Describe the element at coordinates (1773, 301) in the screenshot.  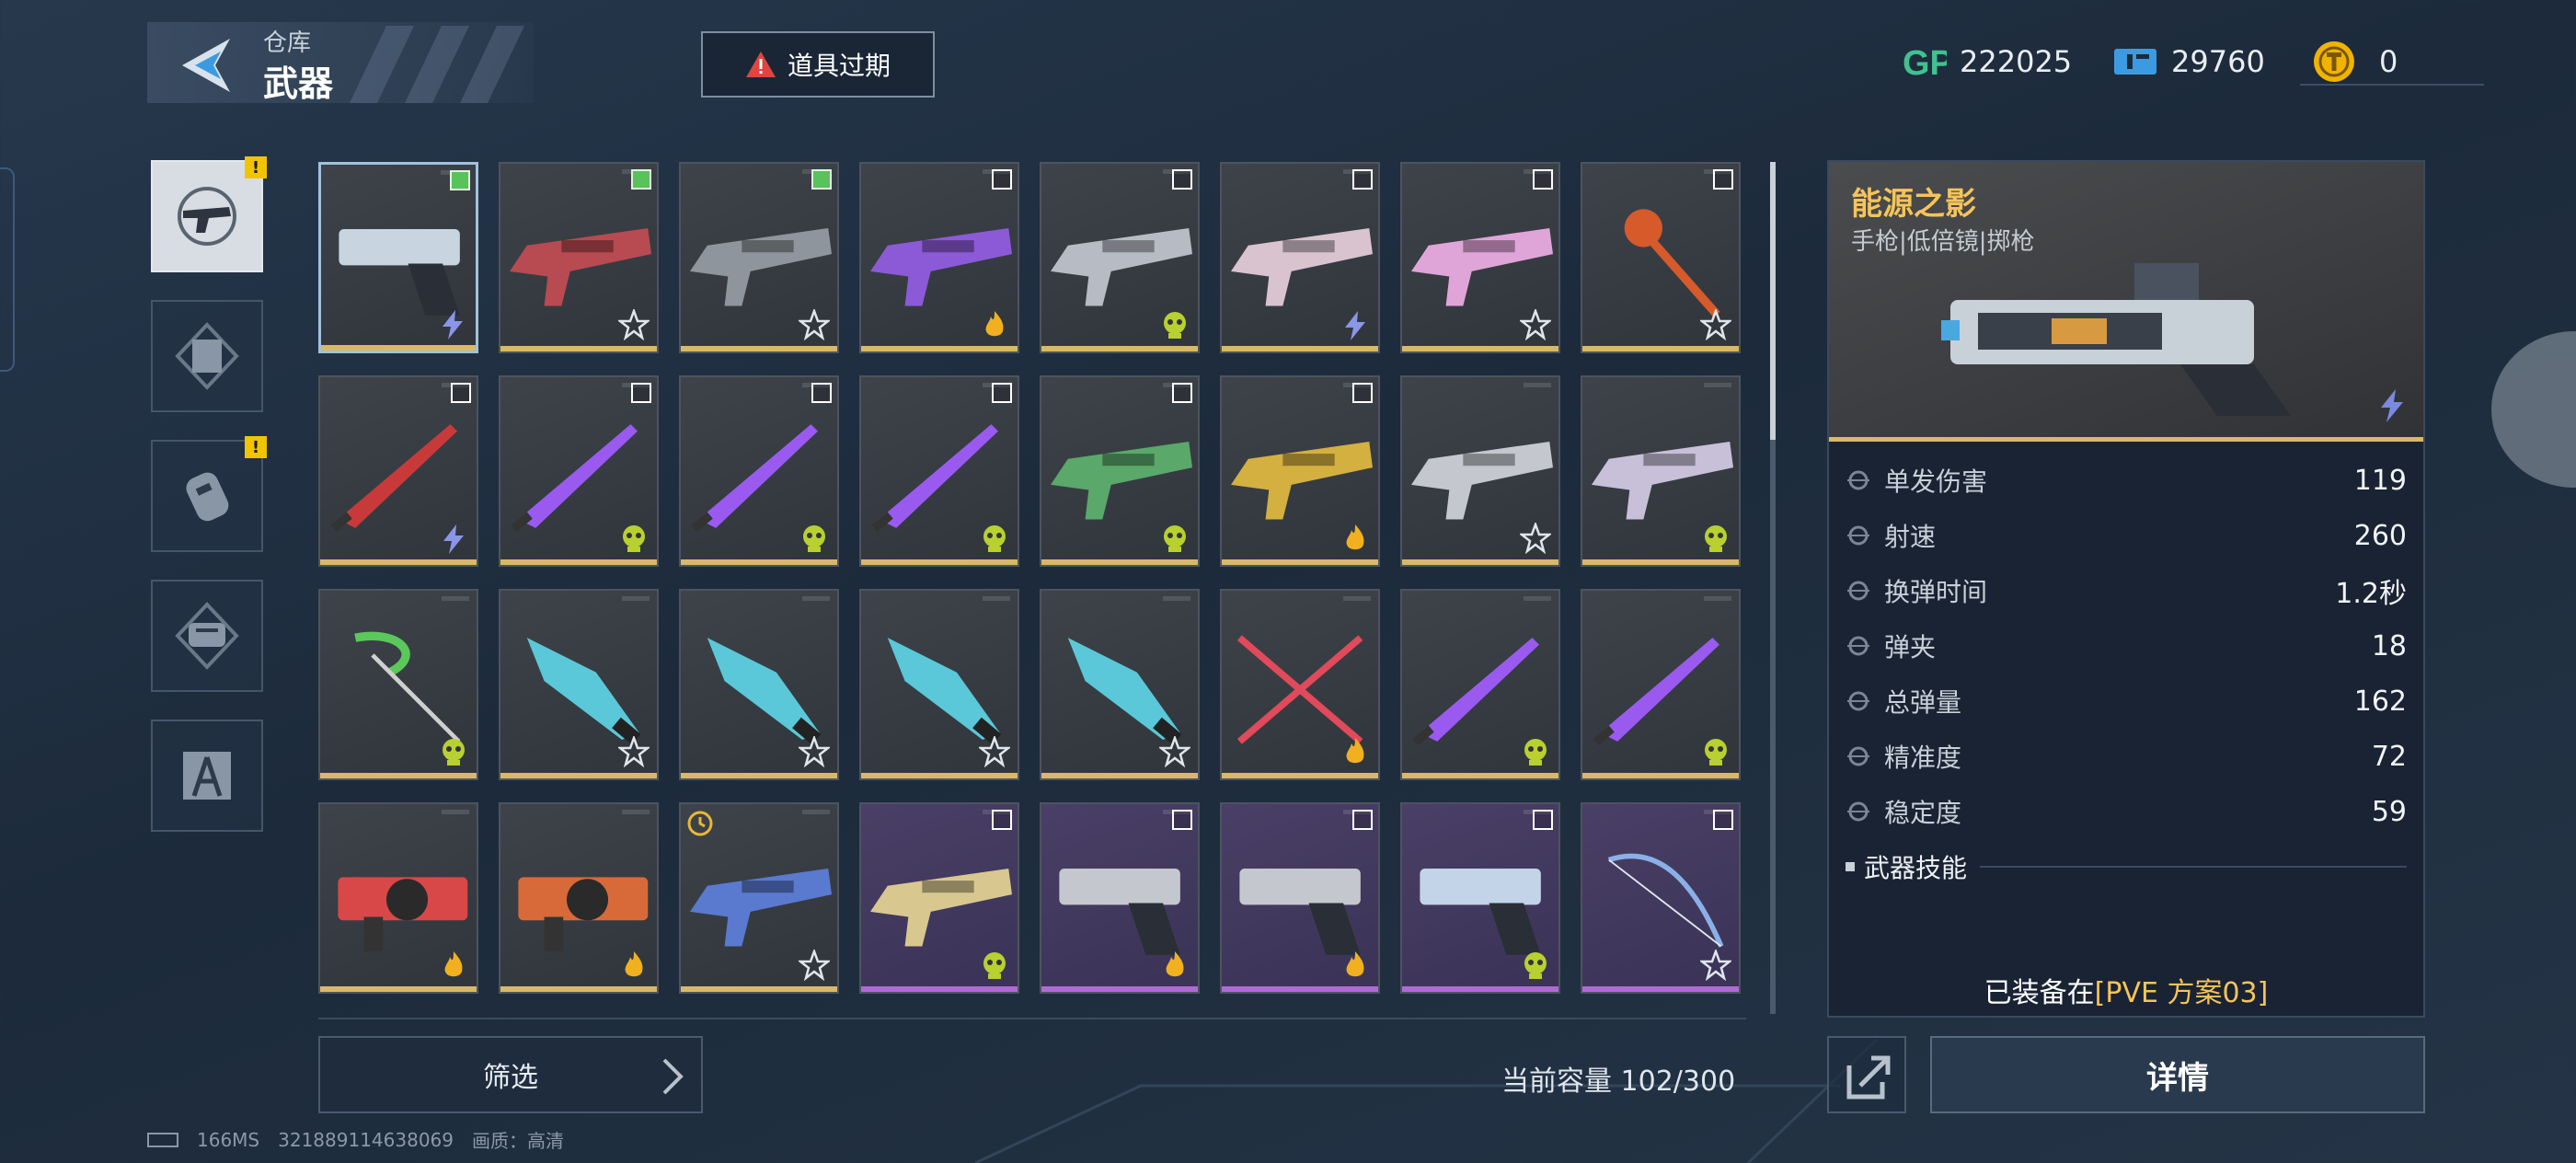
I see `scrollbar-thumb` at that location.